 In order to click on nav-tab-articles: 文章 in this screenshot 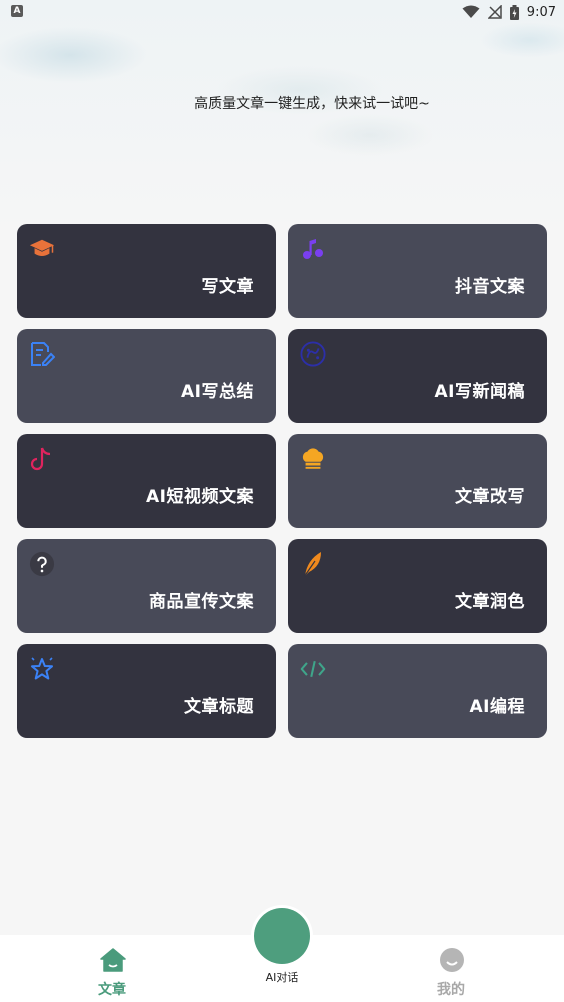, I will do `click(112, 968)`.